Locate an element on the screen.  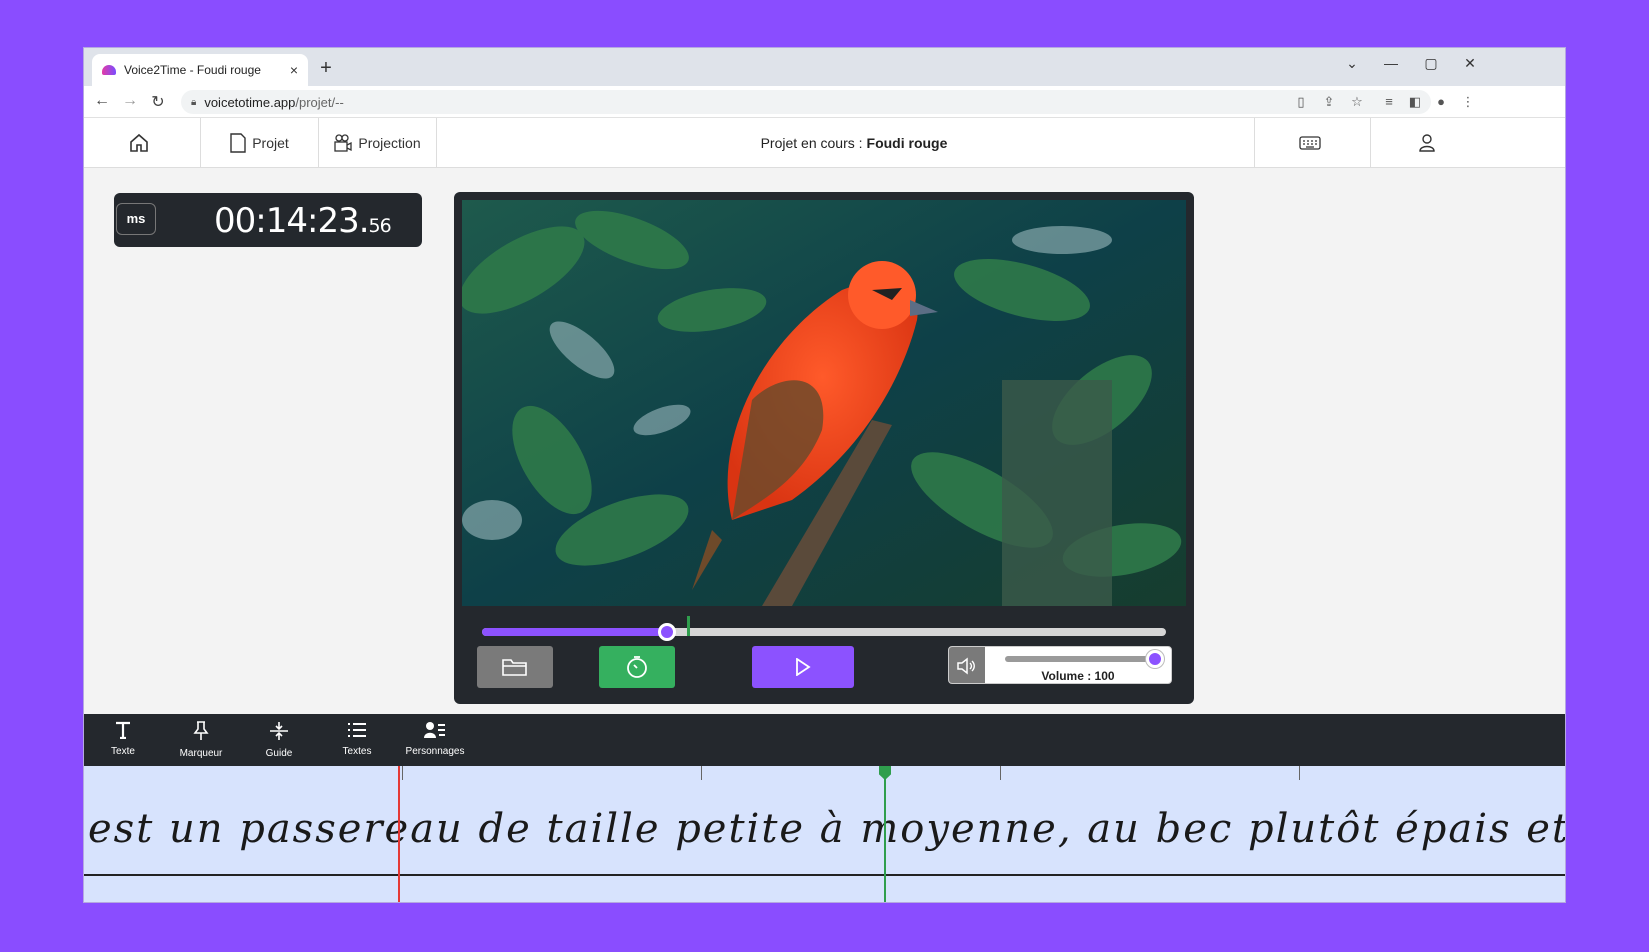
tool-label: Marqueur is located at coordinates (201, 753).